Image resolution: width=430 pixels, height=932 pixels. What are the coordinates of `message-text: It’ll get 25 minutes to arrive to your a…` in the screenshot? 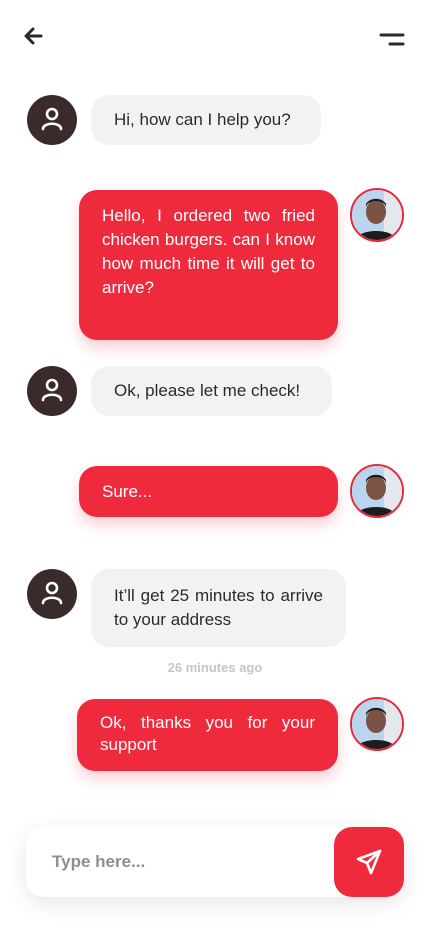 It's located at (218, 607).